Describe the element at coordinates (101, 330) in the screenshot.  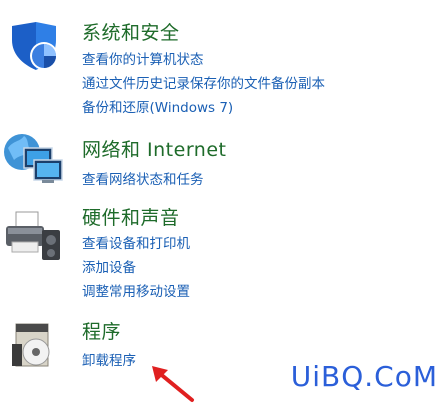
I see `category-title-programs: 程序` at that location.